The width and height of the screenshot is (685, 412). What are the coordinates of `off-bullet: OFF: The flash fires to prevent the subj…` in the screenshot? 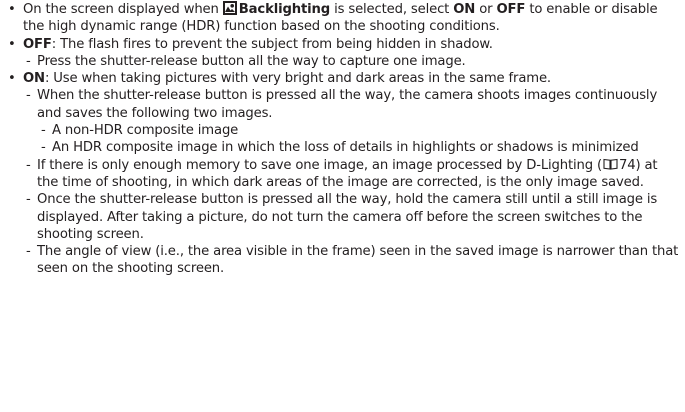 It's located at (344, 45).